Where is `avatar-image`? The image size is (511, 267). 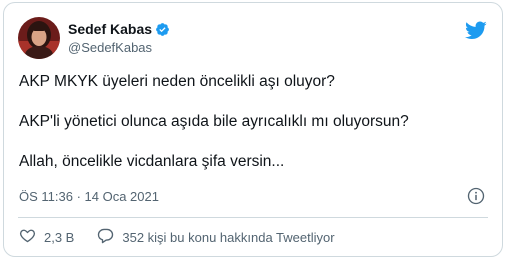
avatar-image is located at coordinates (39, 38).